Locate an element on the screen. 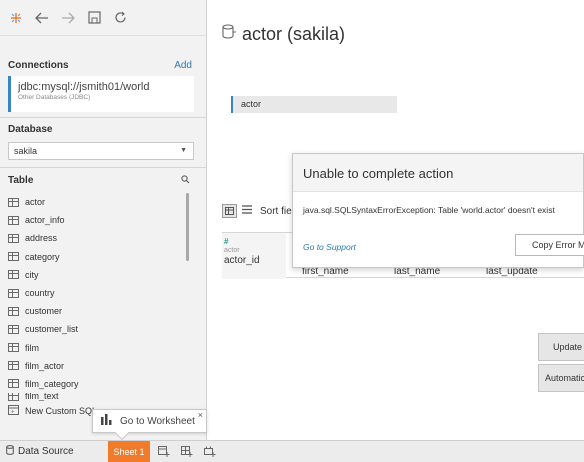 This screenshot has width=584, height=462. update-now-button: Update Now is located at coordinates (561, 347).